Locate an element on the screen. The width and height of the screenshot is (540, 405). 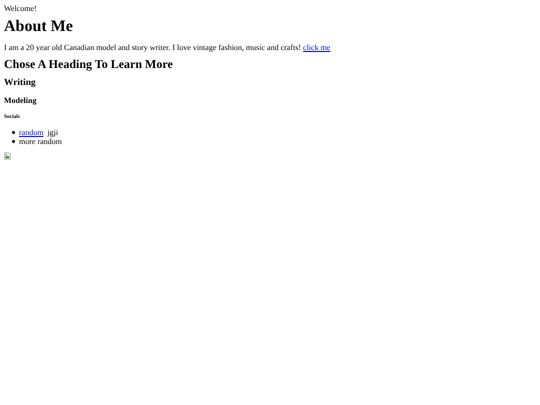
section-heading: Chose A Heading To Learn More is located at coordinates (89, 65).